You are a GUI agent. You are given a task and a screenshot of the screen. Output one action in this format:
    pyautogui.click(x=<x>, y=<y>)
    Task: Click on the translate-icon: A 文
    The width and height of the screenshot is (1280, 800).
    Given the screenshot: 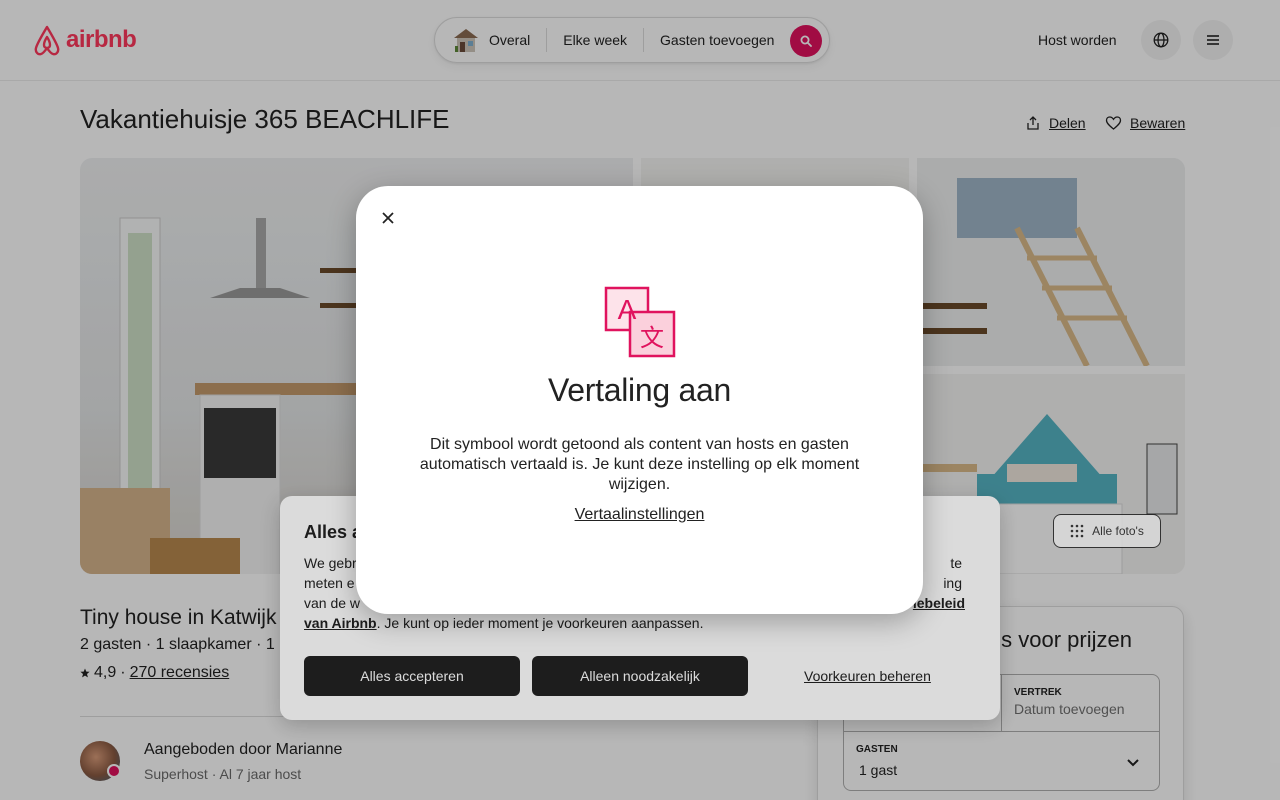 What is the action you would take?
    pyautogui.click(x=640, y=322)
    